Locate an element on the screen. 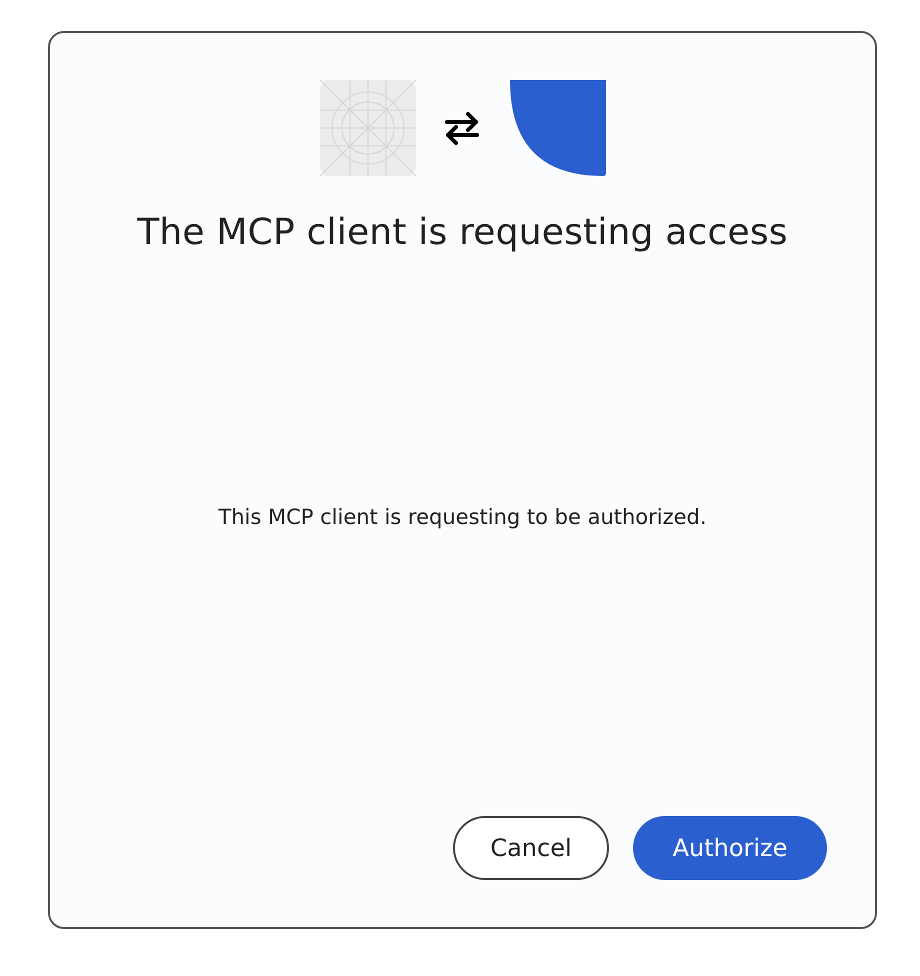 The height and width of the screenshot is (976, 920). app-logo-icon is located at coordinates (558, 128).